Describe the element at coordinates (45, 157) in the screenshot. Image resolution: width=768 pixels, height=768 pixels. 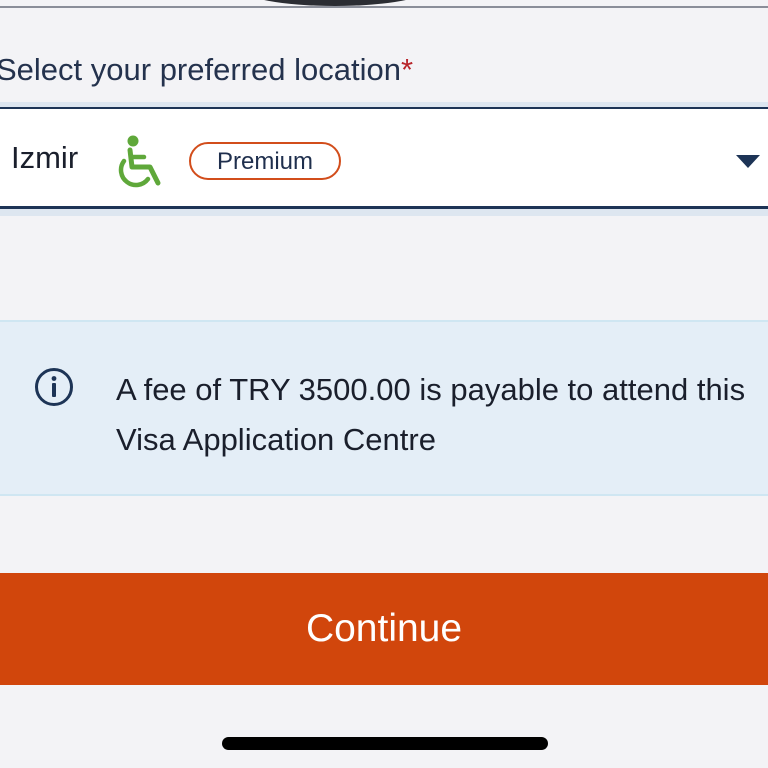
I see `selected-location: Izmir` at that location.